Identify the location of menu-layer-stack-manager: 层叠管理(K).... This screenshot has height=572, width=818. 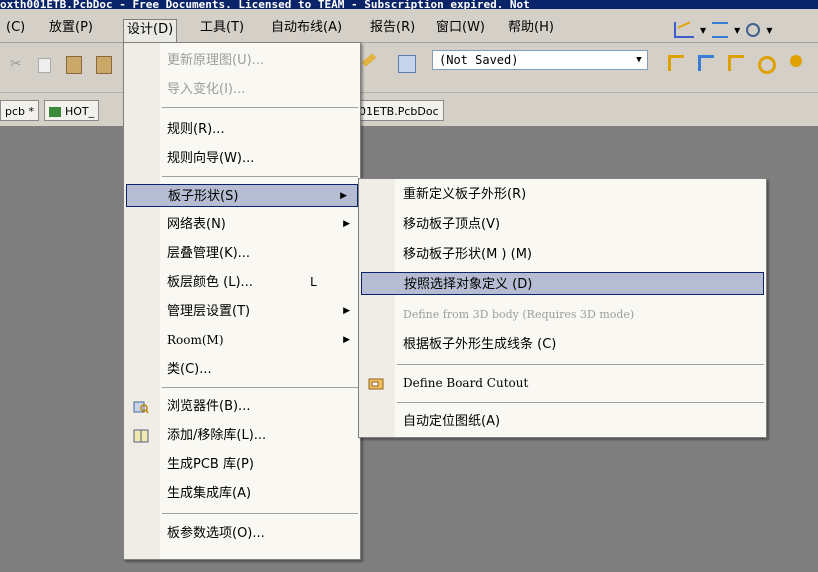
(242, 253).